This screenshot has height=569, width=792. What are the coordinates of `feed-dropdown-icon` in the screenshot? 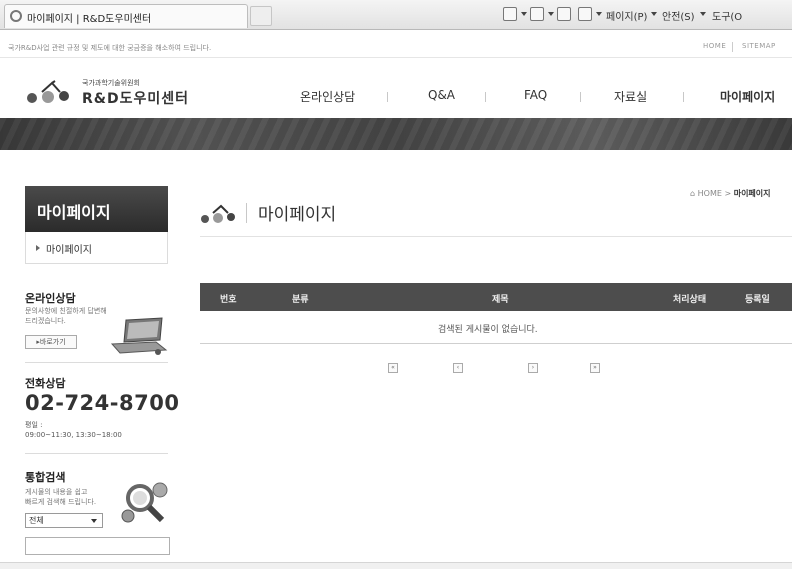 It's located at (551, 14).